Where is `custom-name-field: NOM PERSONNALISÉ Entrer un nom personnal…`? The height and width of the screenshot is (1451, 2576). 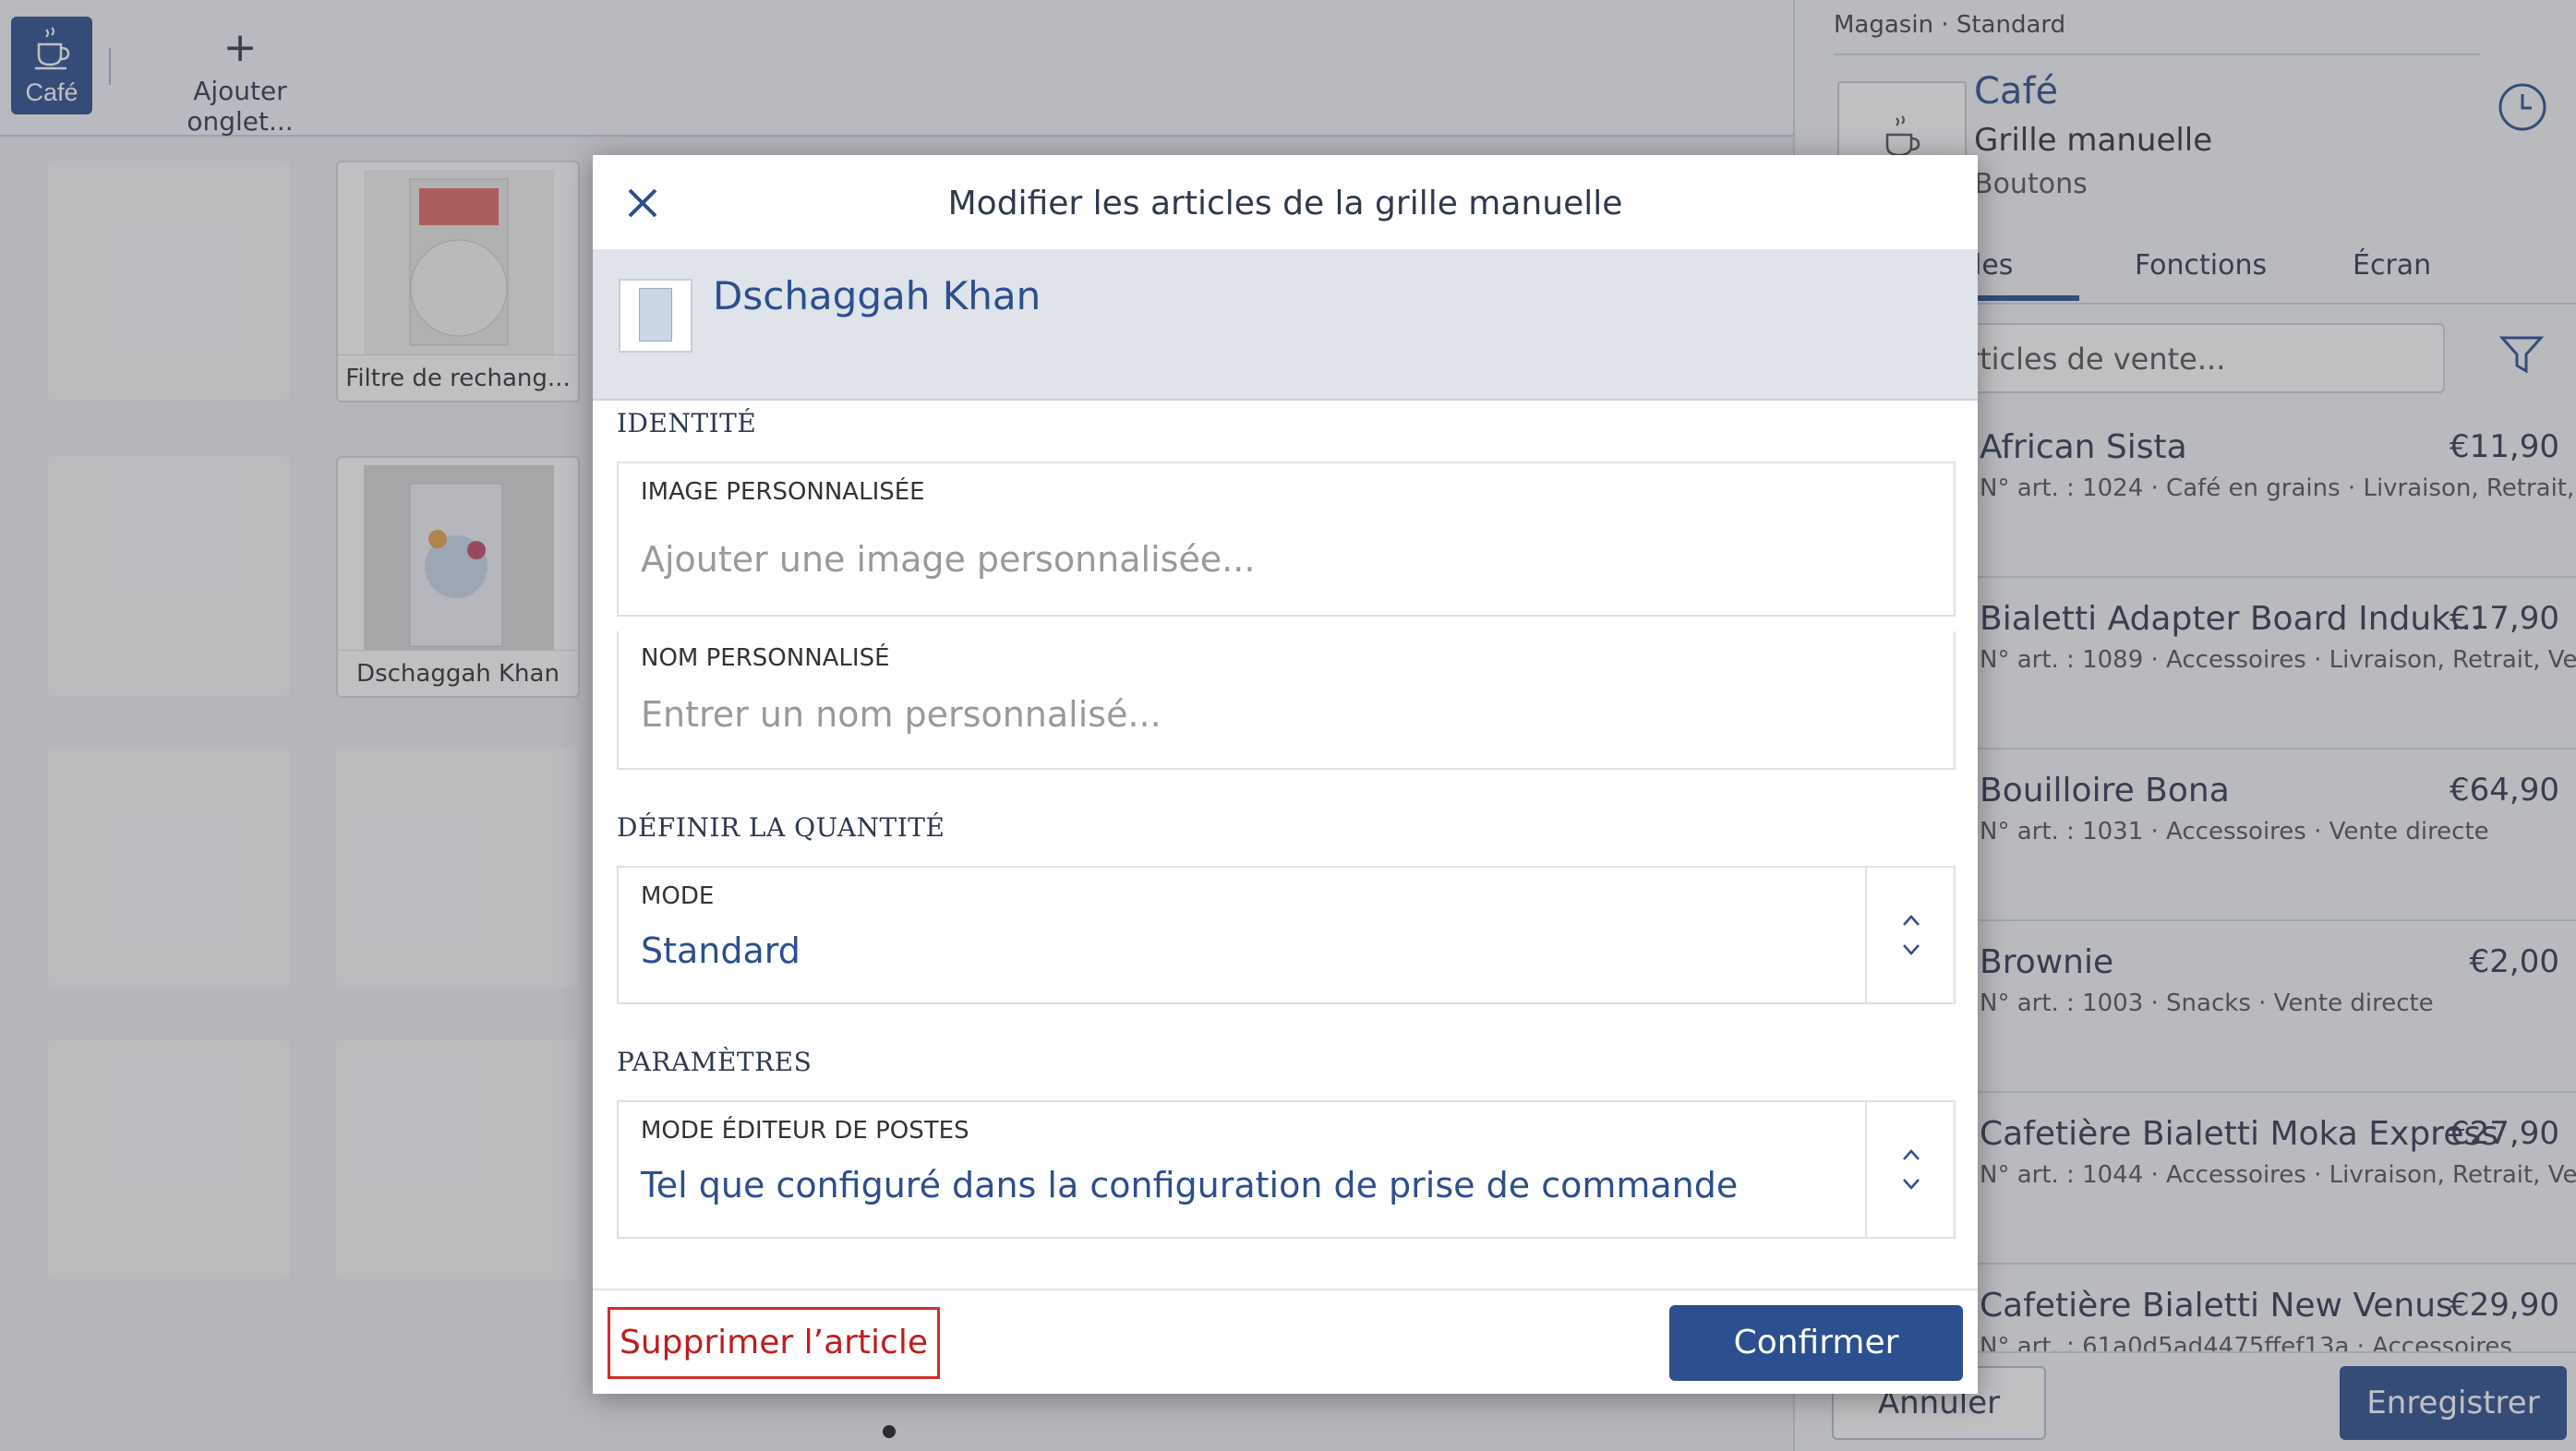 custom-name-field: NOM PERSONNALISÉ Entrer un nom personnal… is located at coordinates (1286, 700).